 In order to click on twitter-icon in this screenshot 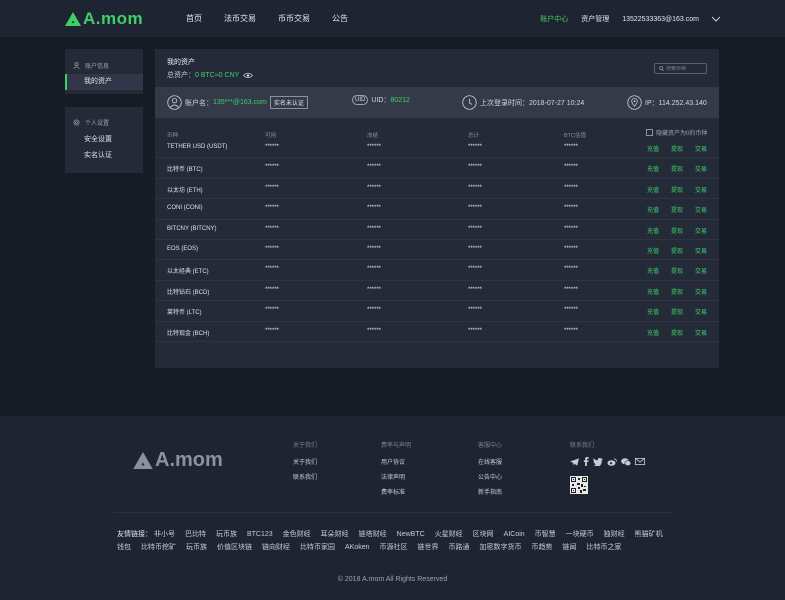, I will do `click(598, 461)`.